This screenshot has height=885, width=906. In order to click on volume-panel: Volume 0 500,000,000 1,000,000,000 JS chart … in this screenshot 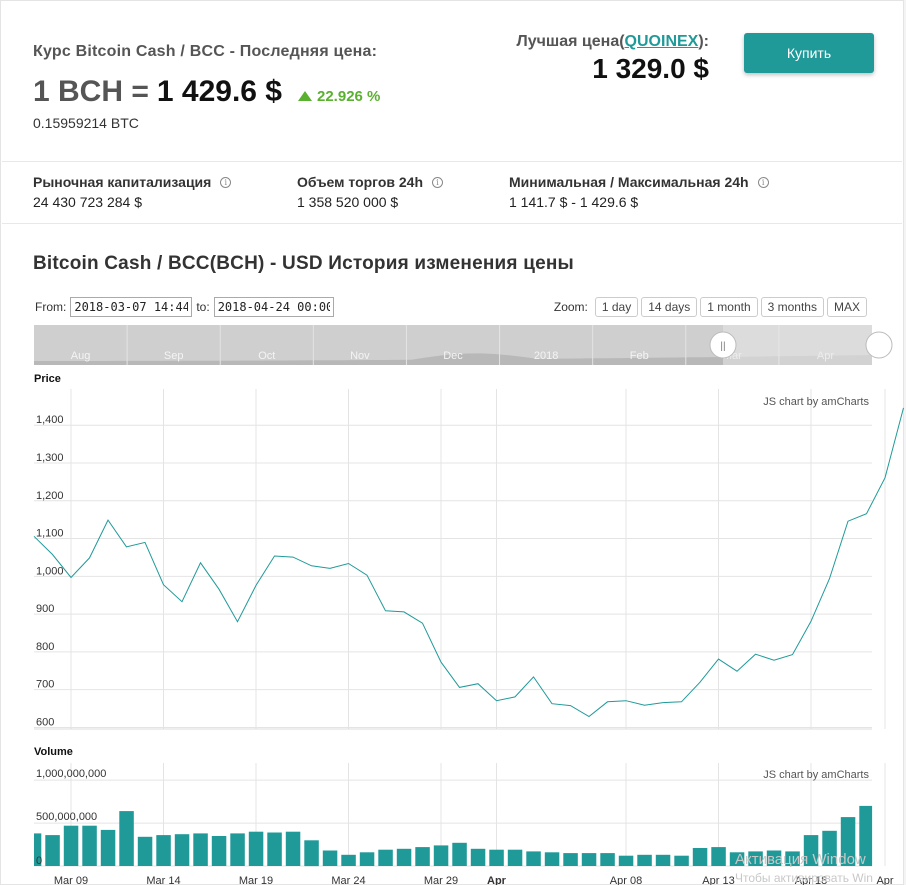, I will do `click(460, 806)`.